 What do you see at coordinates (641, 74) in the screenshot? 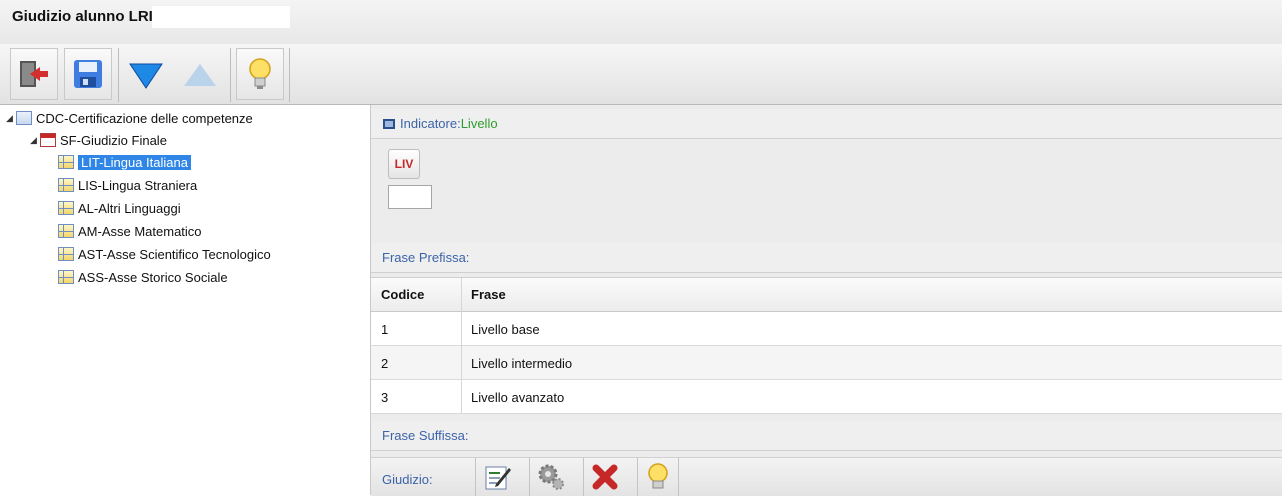
I see `main-toolbar` at bounding box center [641, 74].